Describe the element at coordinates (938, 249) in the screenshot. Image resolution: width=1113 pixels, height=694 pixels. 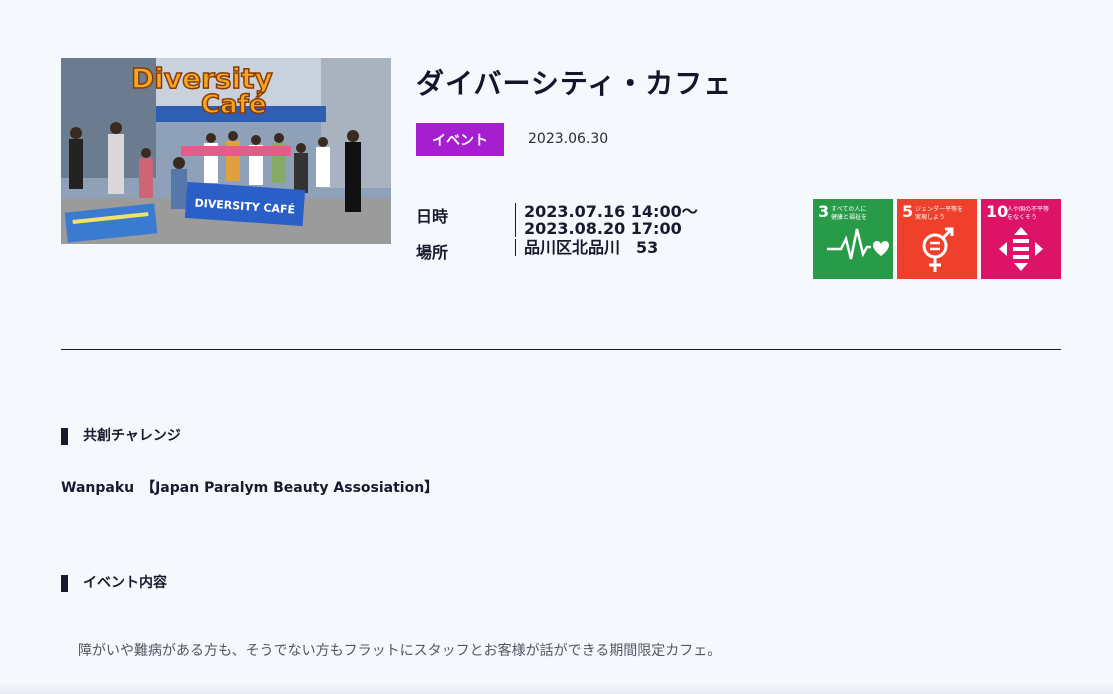
I see `gender-equality-icon` at that location.